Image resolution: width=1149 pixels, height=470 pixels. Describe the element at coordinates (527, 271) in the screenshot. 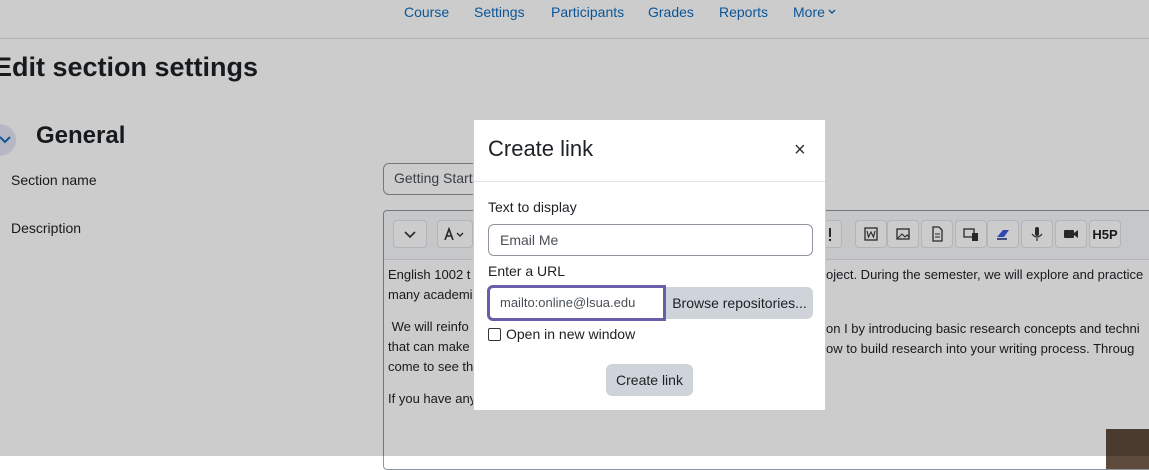

I see `url-label: Enter a URL` at that location.